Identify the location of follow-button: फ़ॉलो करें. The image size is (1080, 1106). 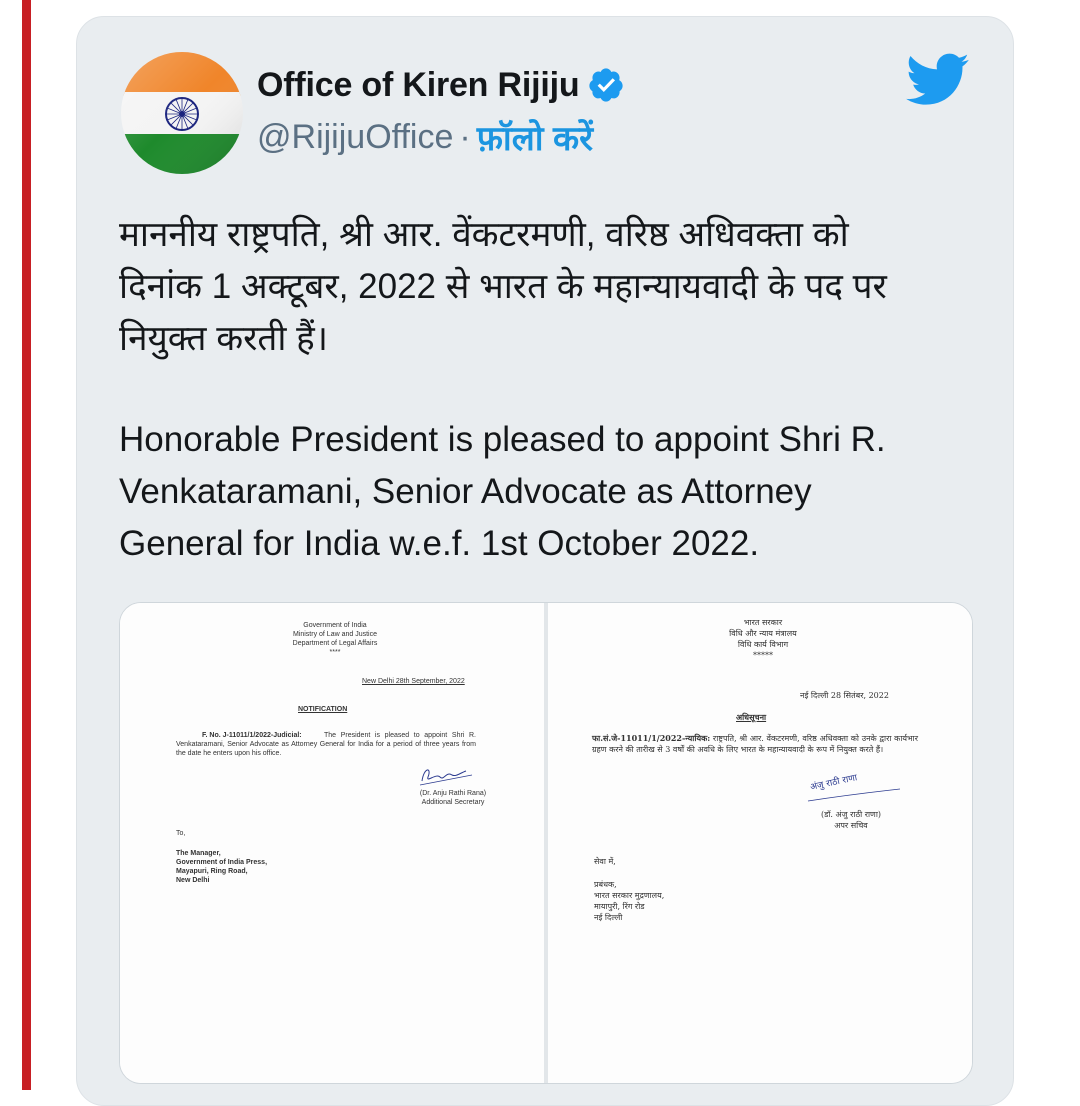
(535, 137).